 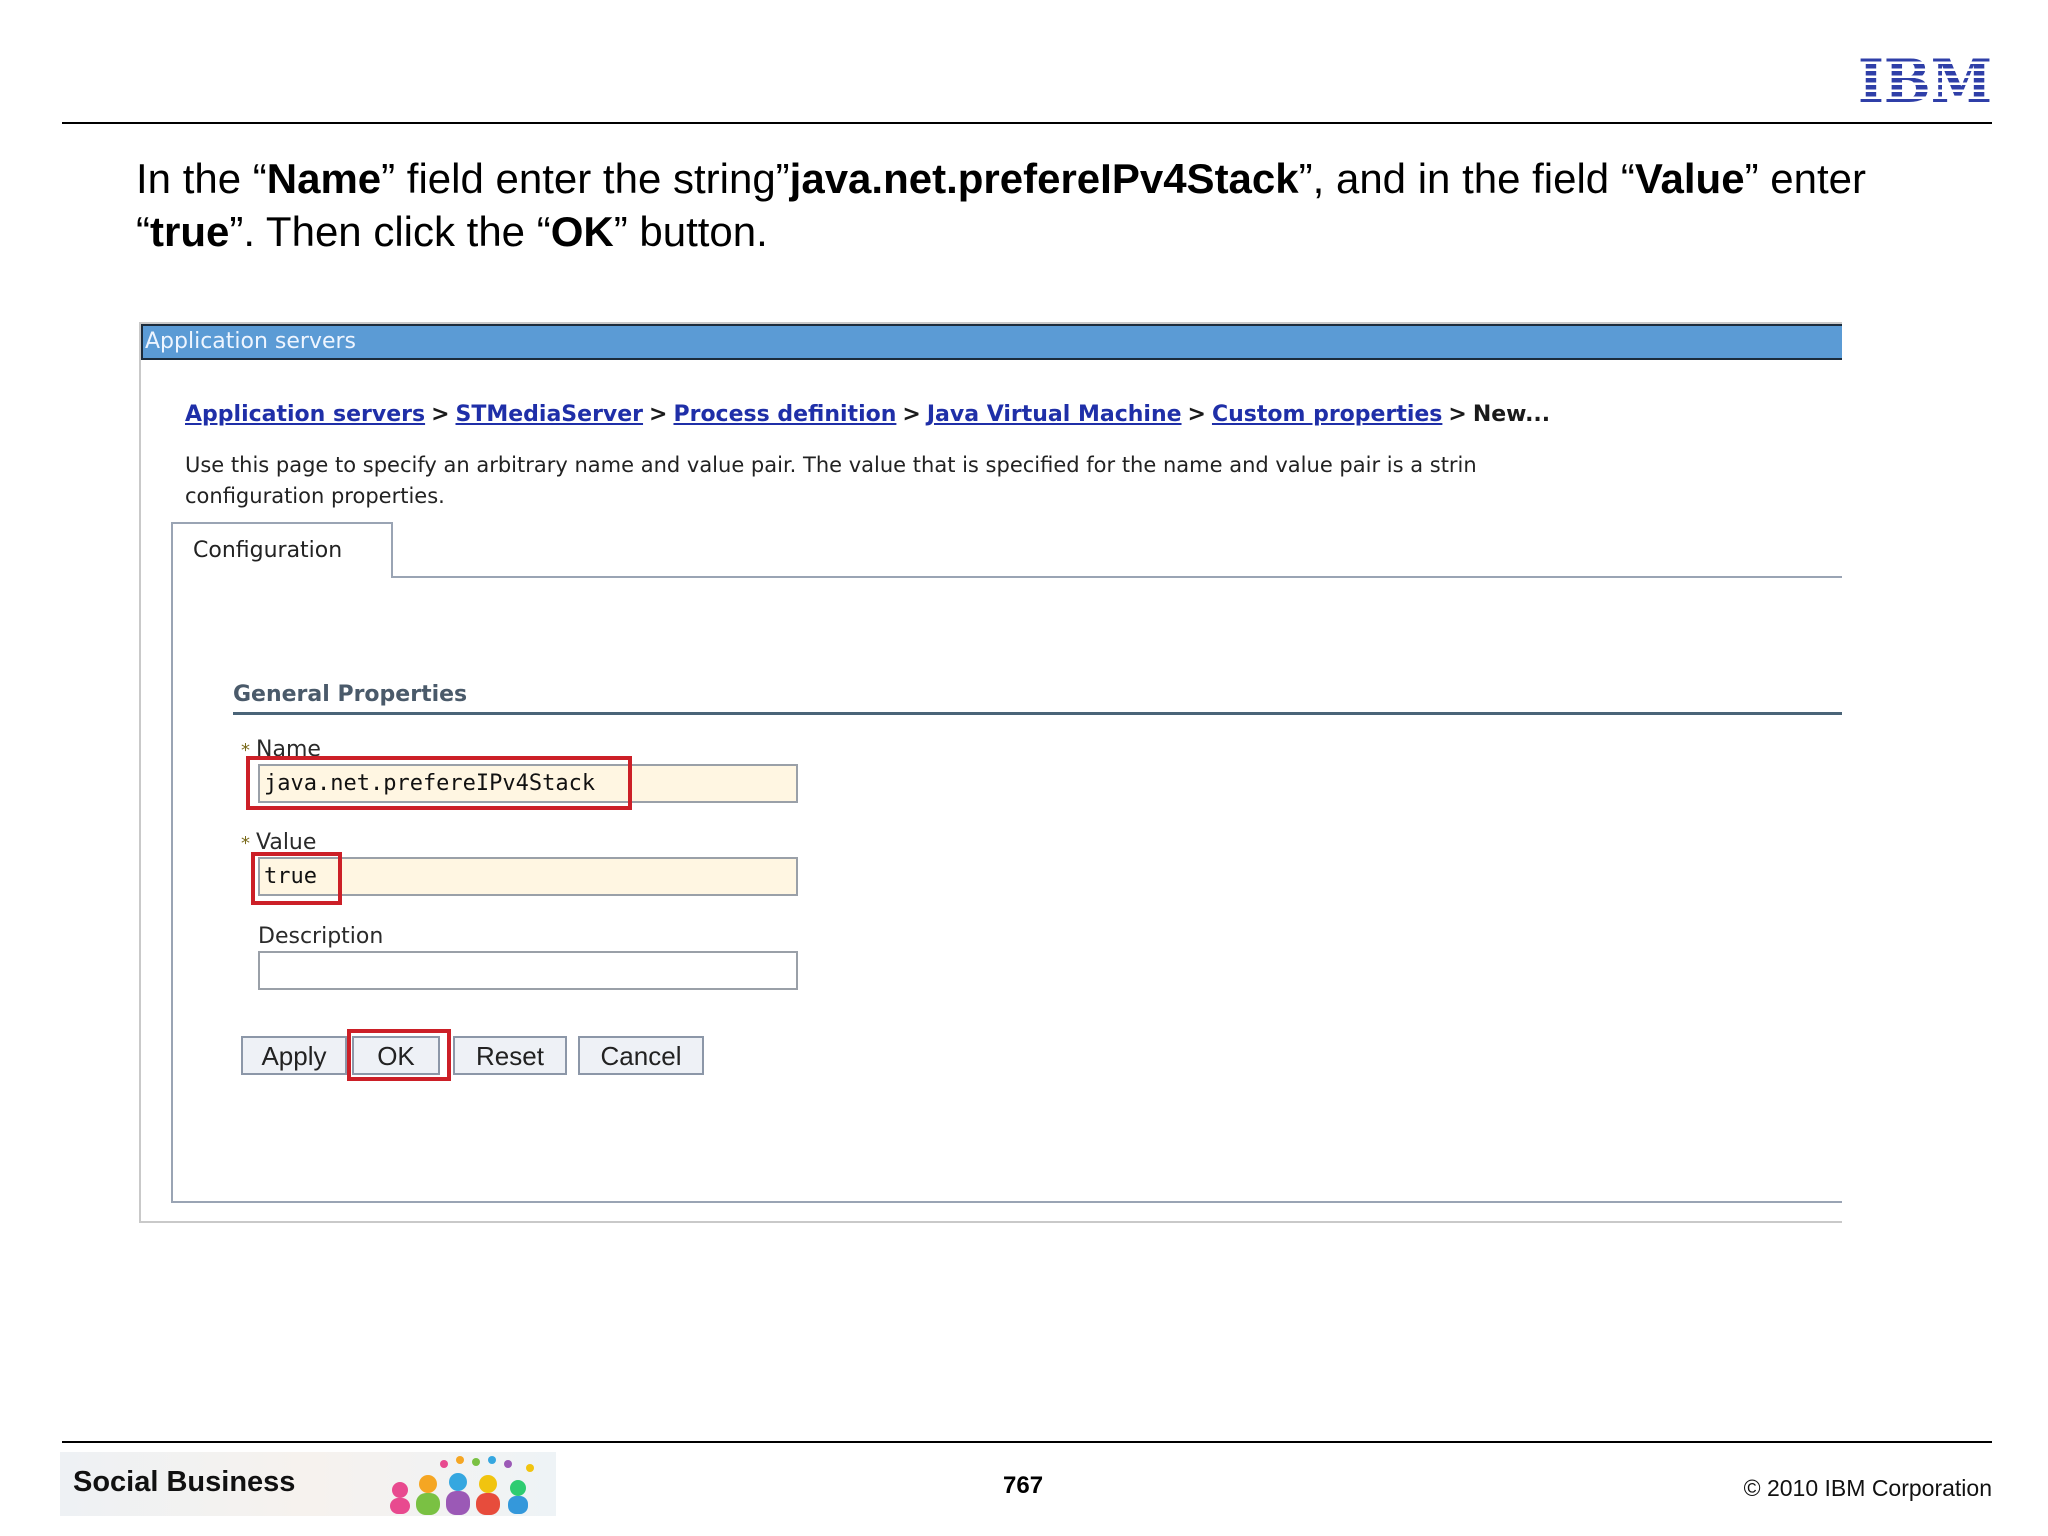 I want to click on value-label: * Value, so click(x=279, y=842).